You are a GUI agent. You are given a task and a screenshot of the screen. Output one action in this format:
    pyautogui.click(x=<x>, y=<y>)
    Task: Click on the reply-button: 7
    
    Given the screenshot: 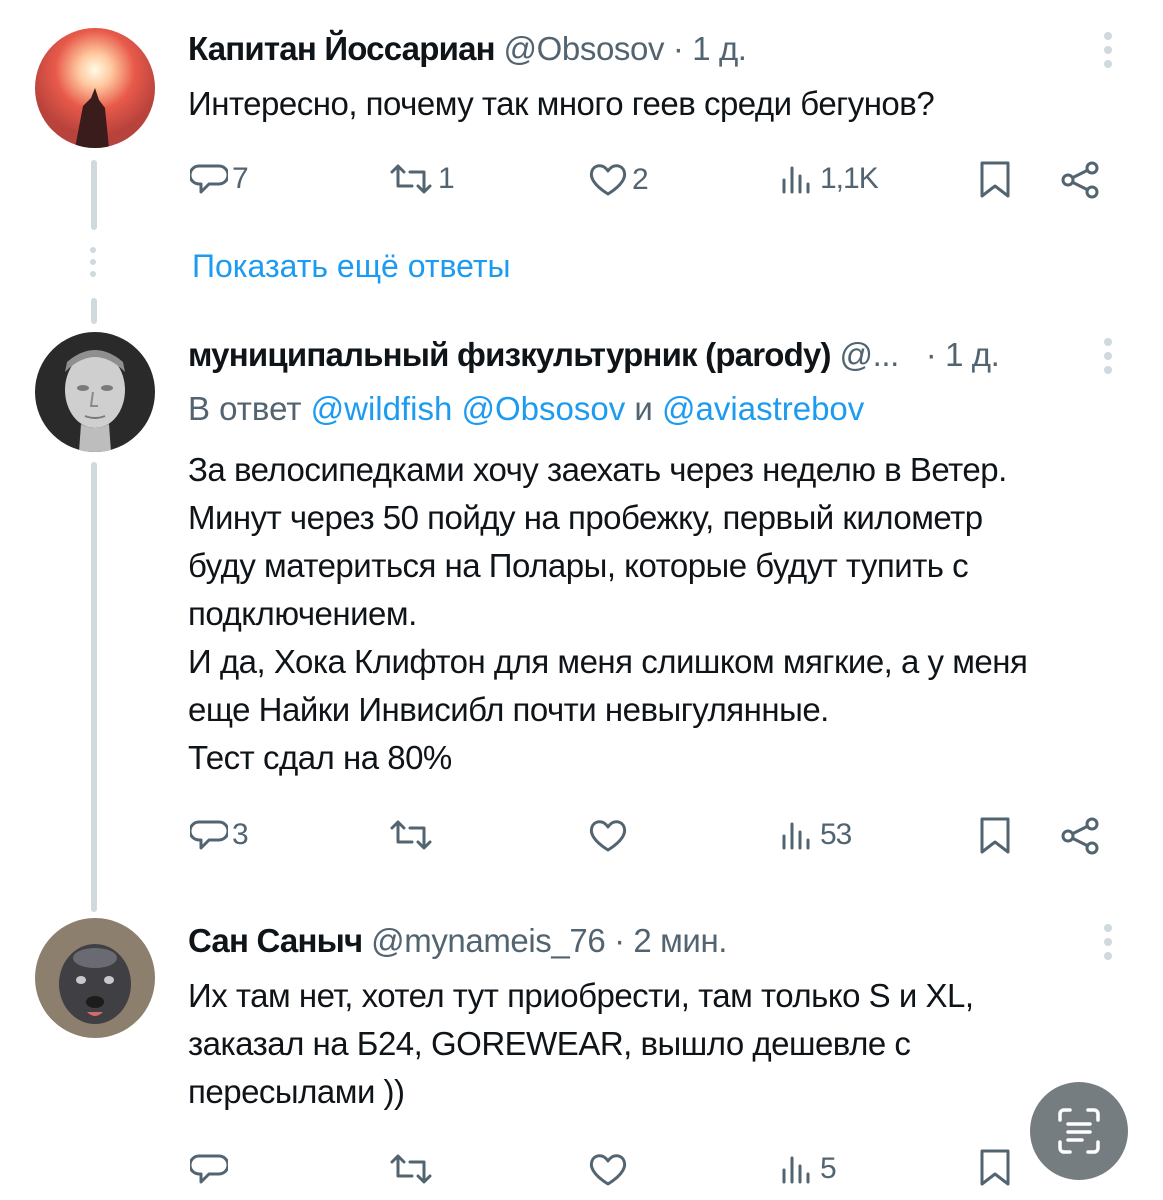 What is the action you would take?
    pyautogui.click(x=219, y=179)
    